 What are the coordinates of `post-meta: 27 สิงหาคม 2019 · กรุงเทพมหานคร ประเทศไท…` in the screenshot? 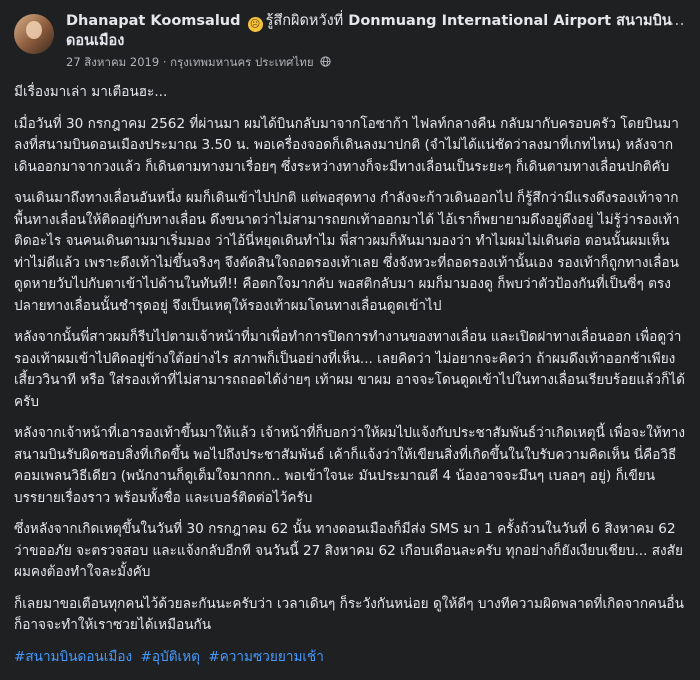 It's located at (376, 62).